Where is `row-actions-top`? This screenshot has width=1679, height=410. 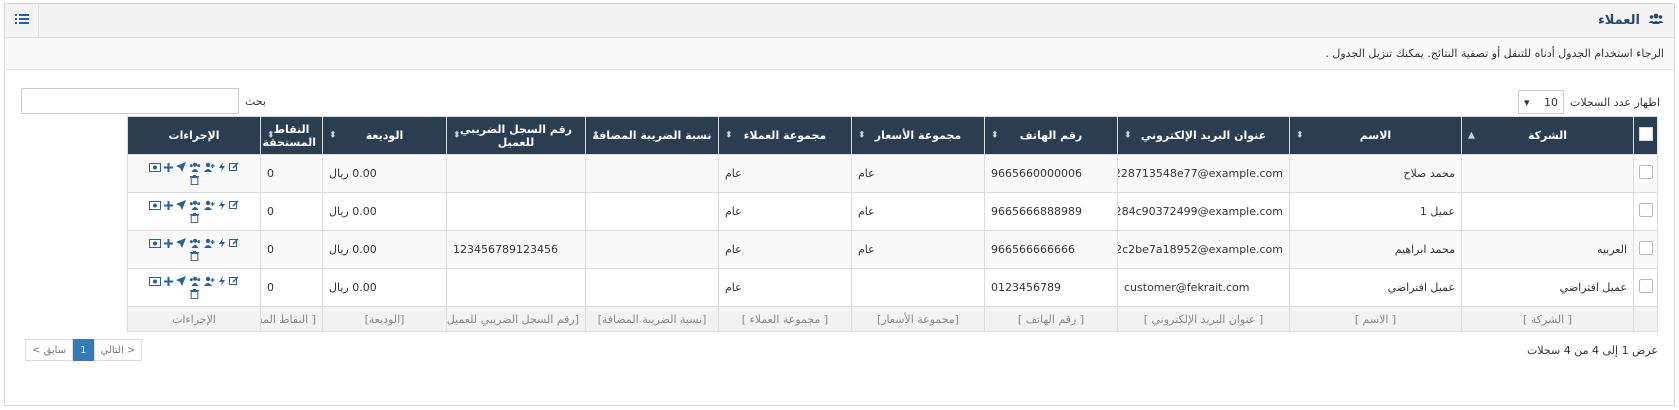 row-actions-top is located at coordinates (194, 167).